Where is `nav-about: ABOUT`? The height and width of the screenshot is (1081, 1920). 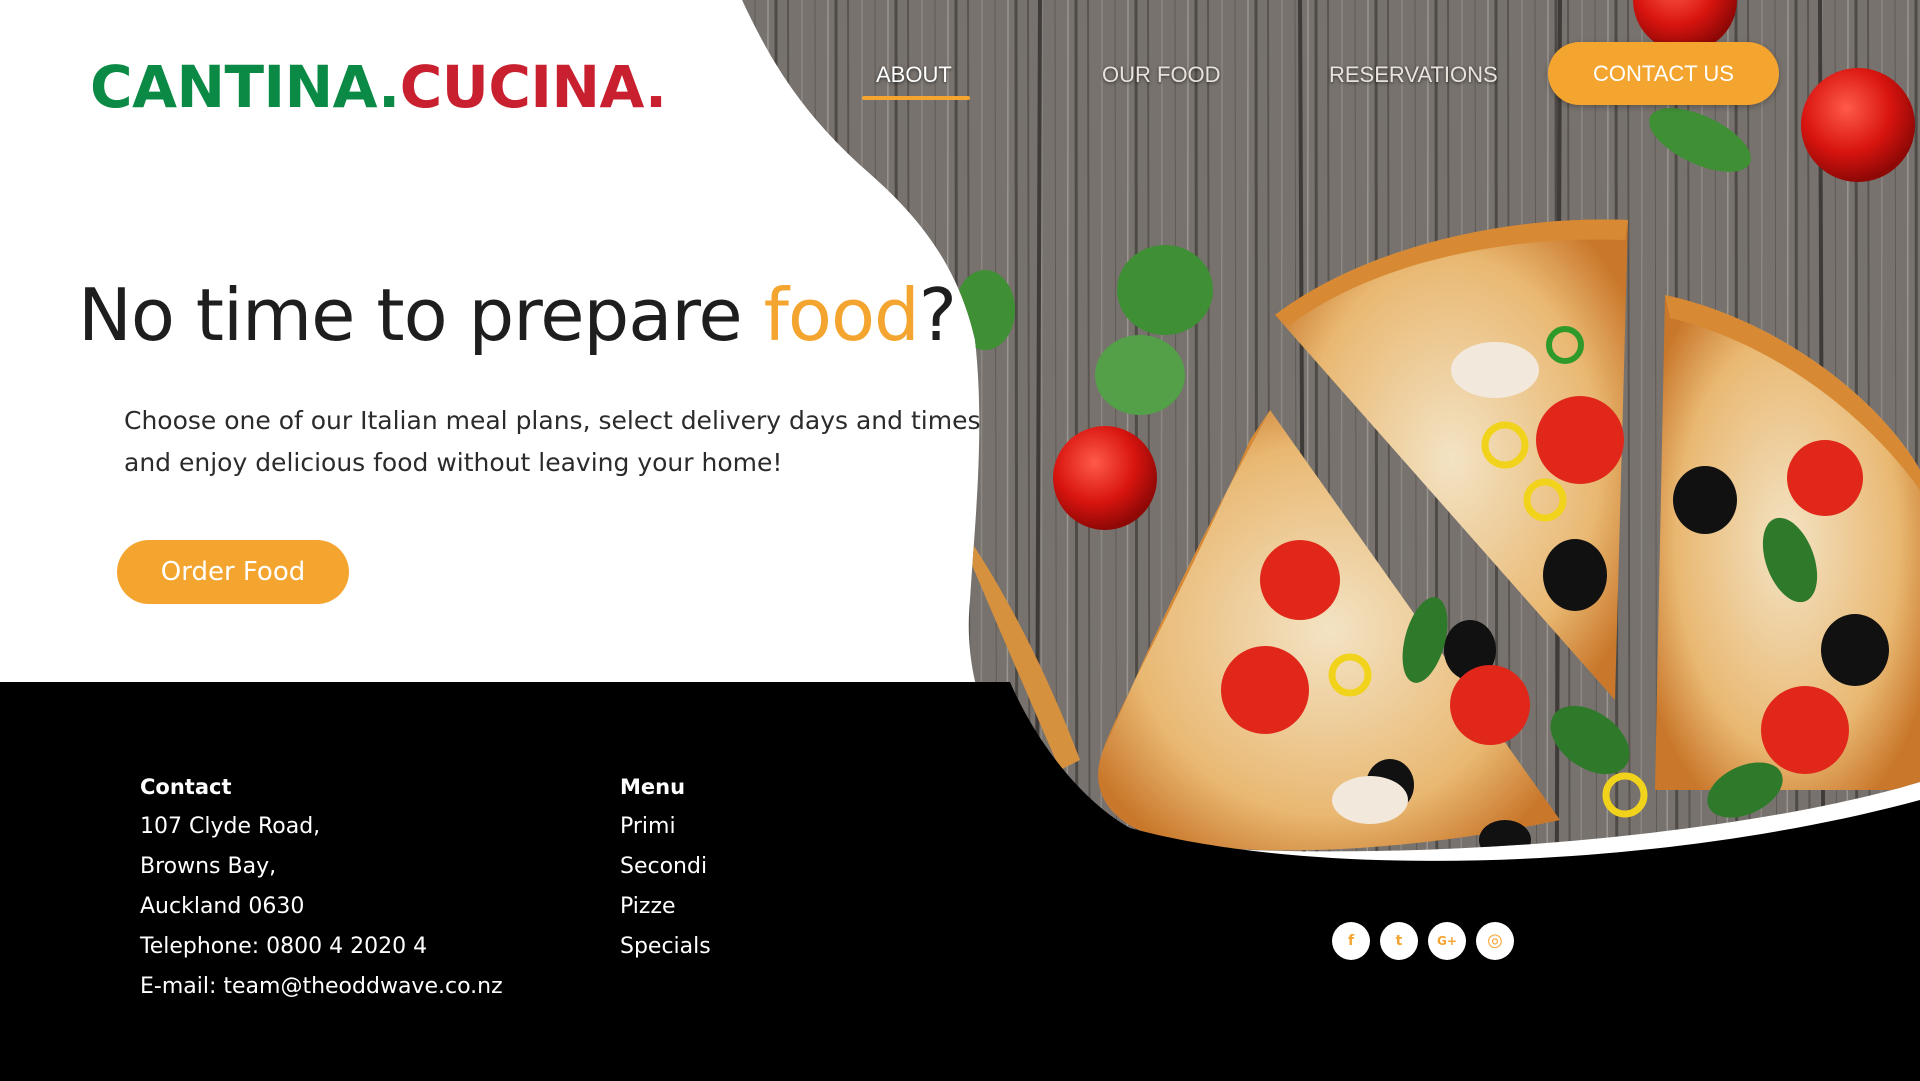 nav-about: ABOUT is located at coordinates (914, 75).